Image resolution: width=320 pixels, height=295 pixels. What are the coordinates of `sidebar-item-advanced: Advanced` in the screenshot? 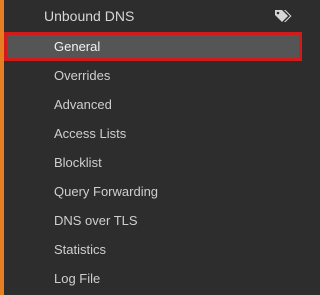 It's located at (153, 104).